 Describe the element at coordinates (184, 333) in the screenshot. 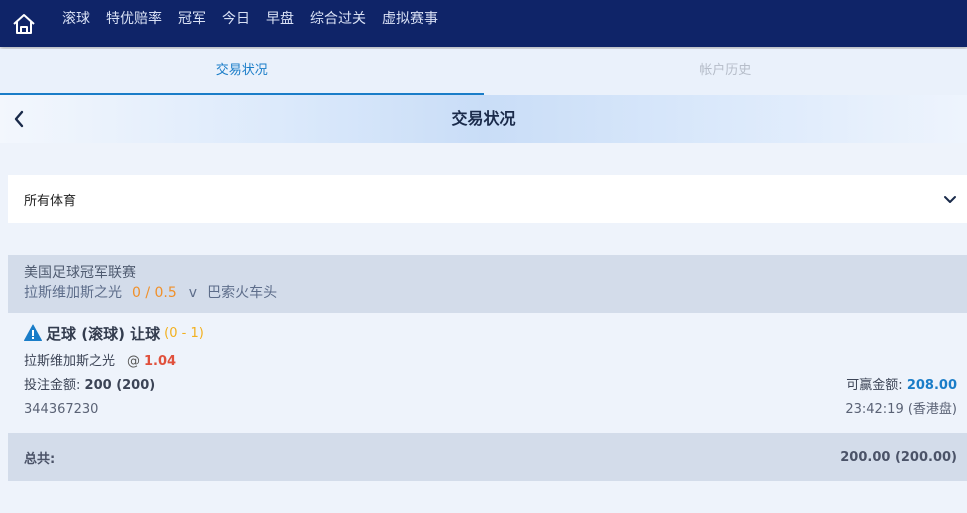

I see `live-score: (0 - 1)` at that location.